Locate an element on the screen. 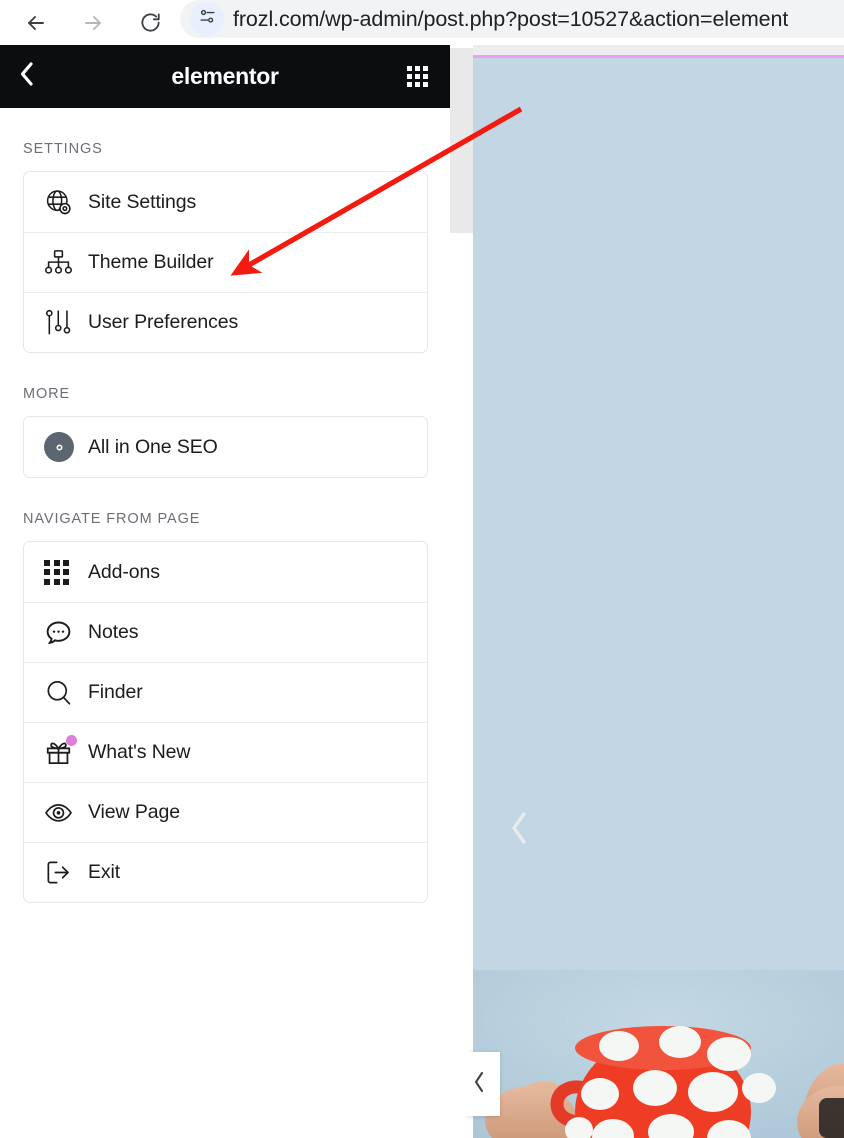 The height and width of the screenshot is (1138, 844). menu-item-label: Site Settings is located at coordinates (142, 201).